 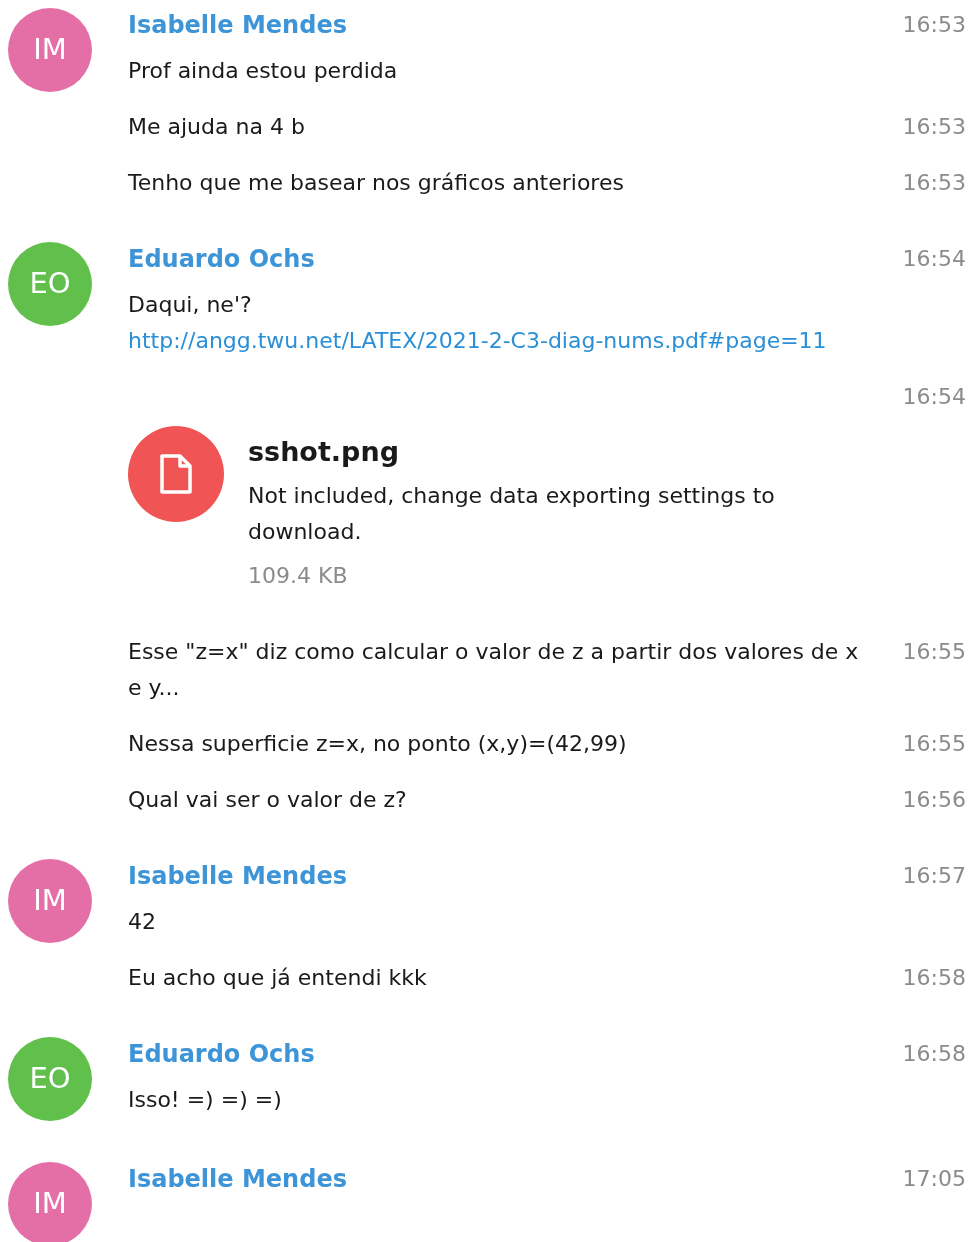 What do you see at coordinates (376, 183) in the screenshot?
I see `message-text: Tenho que me basear nos gráficos anteriores` at bounding box center [376, 183].